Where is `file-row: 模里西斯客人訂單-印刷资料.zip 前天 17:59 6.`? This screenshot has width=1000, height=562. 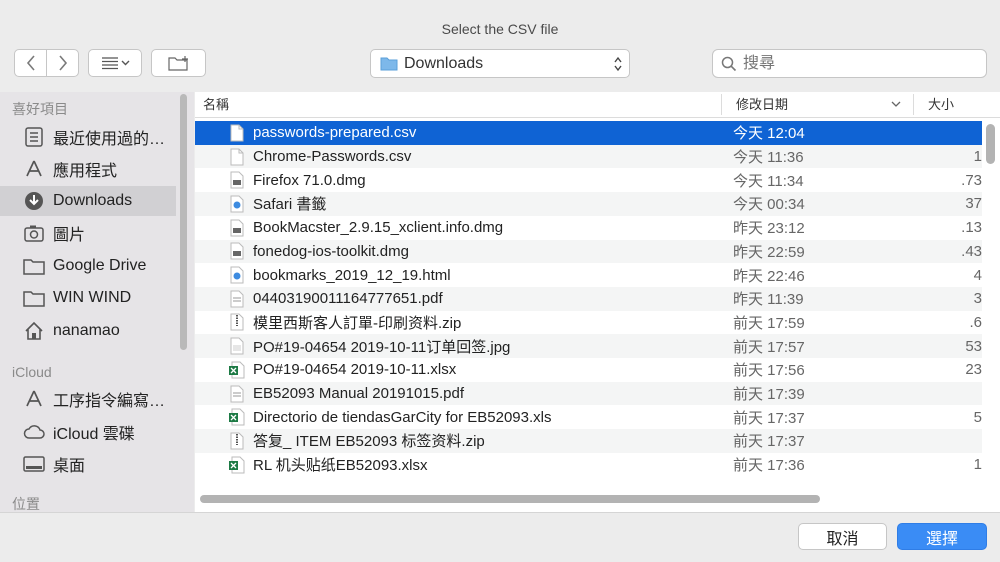
file-row: 模里西斯客人訂單-印刷资料.zip 前天 17:59 6. is located at coordinates (588, 323).